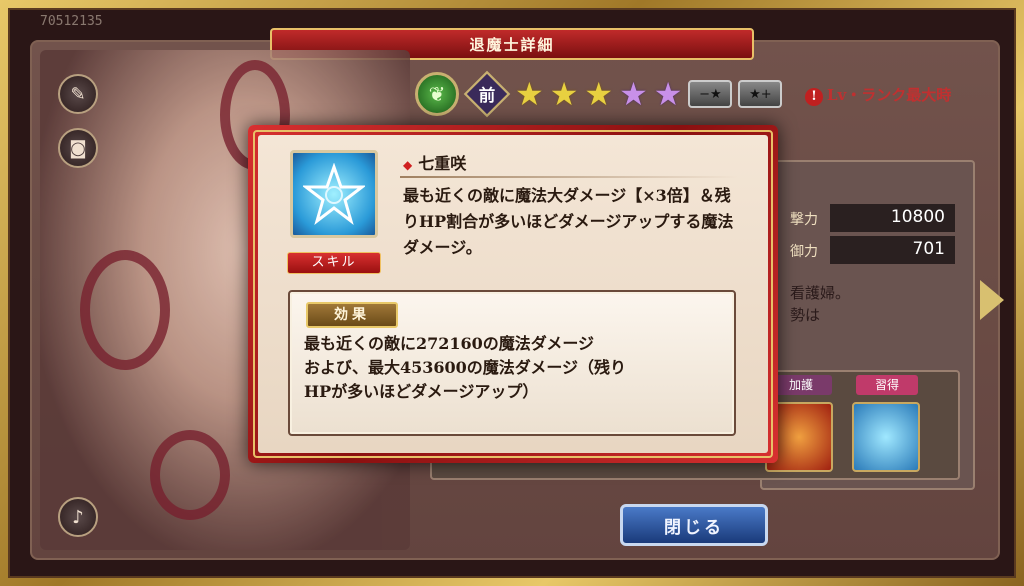  I want to click on class-label: 前, so click(487, 95).